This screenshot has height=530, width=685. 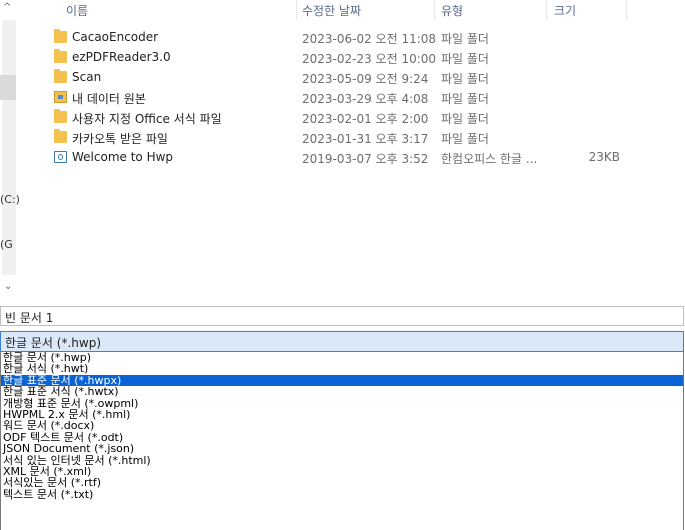 I want to click on column-name: 이름, so click(x=77, y=10).